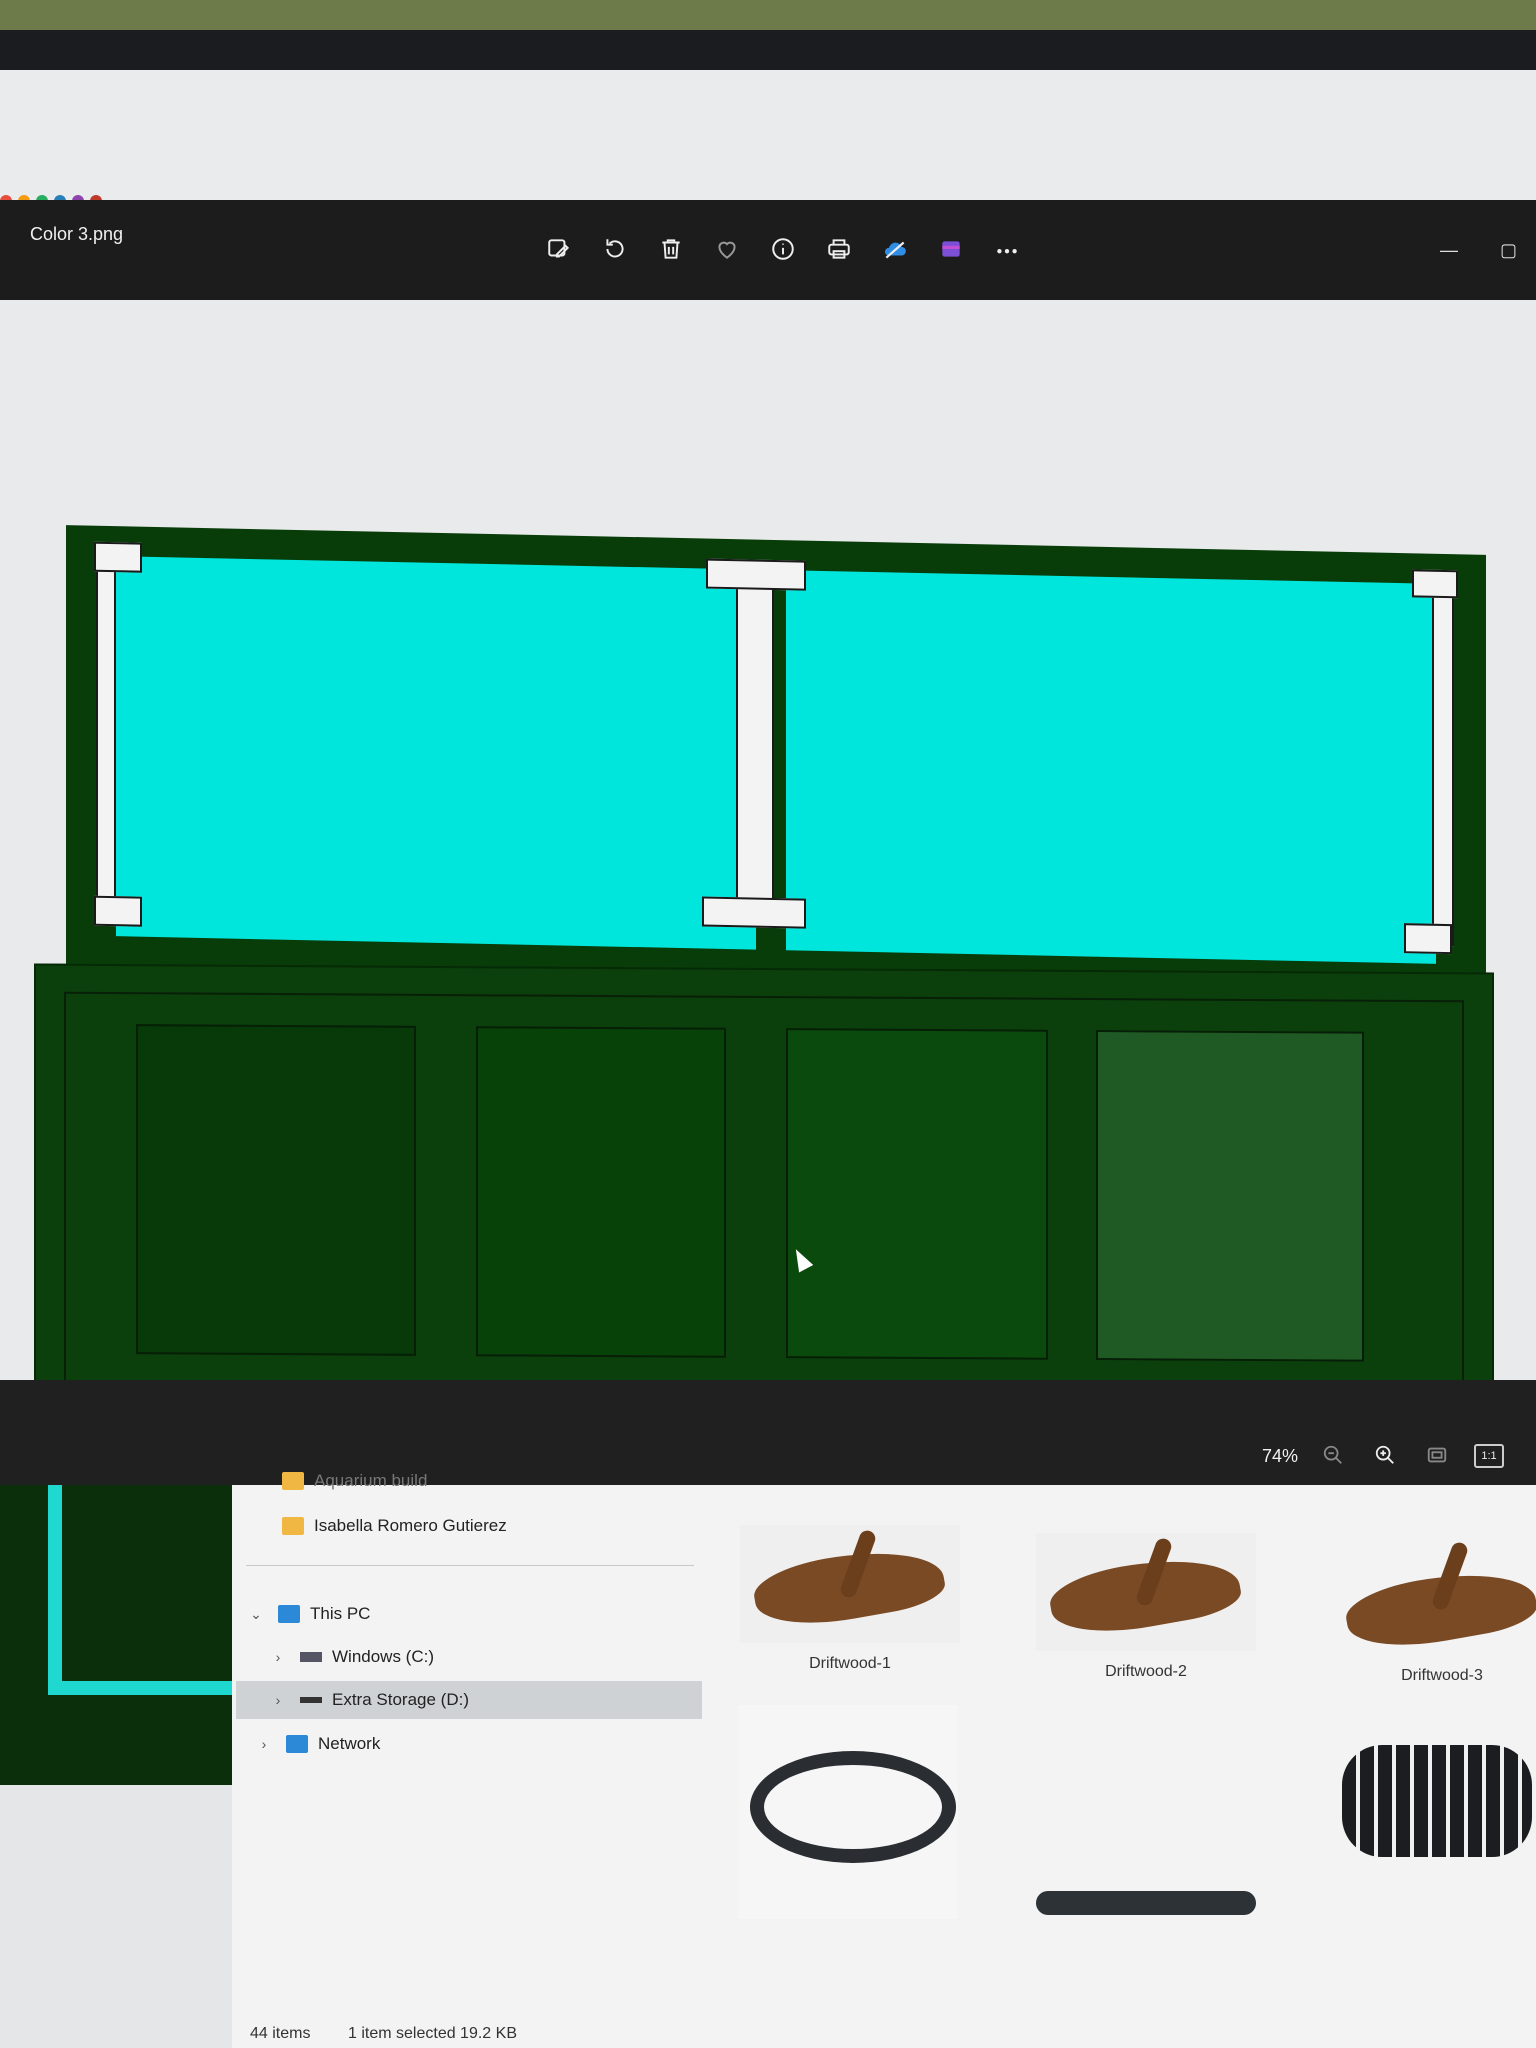  I want to click on zoom-out-icon, so click(1333, 1455).